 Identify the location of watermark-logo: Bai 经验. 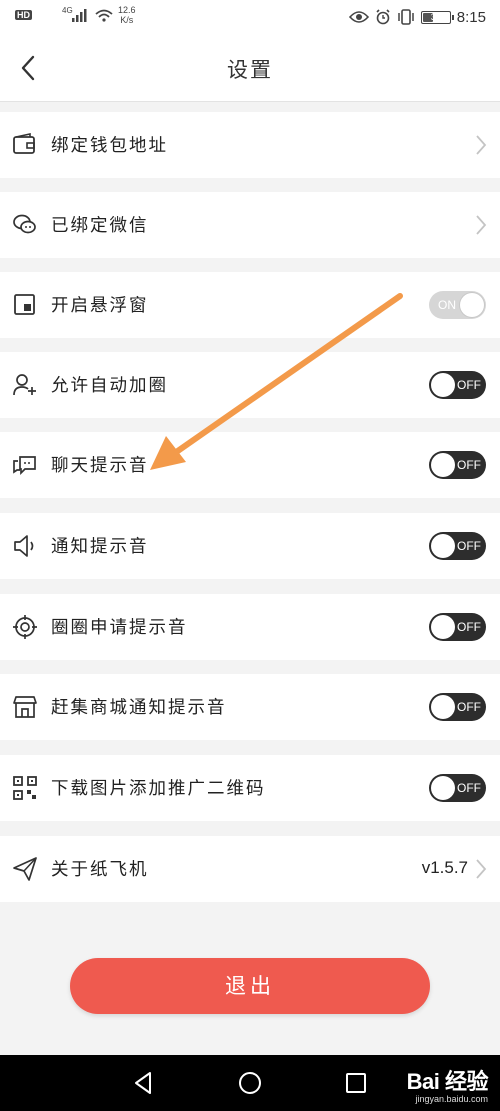
(447, 1081).